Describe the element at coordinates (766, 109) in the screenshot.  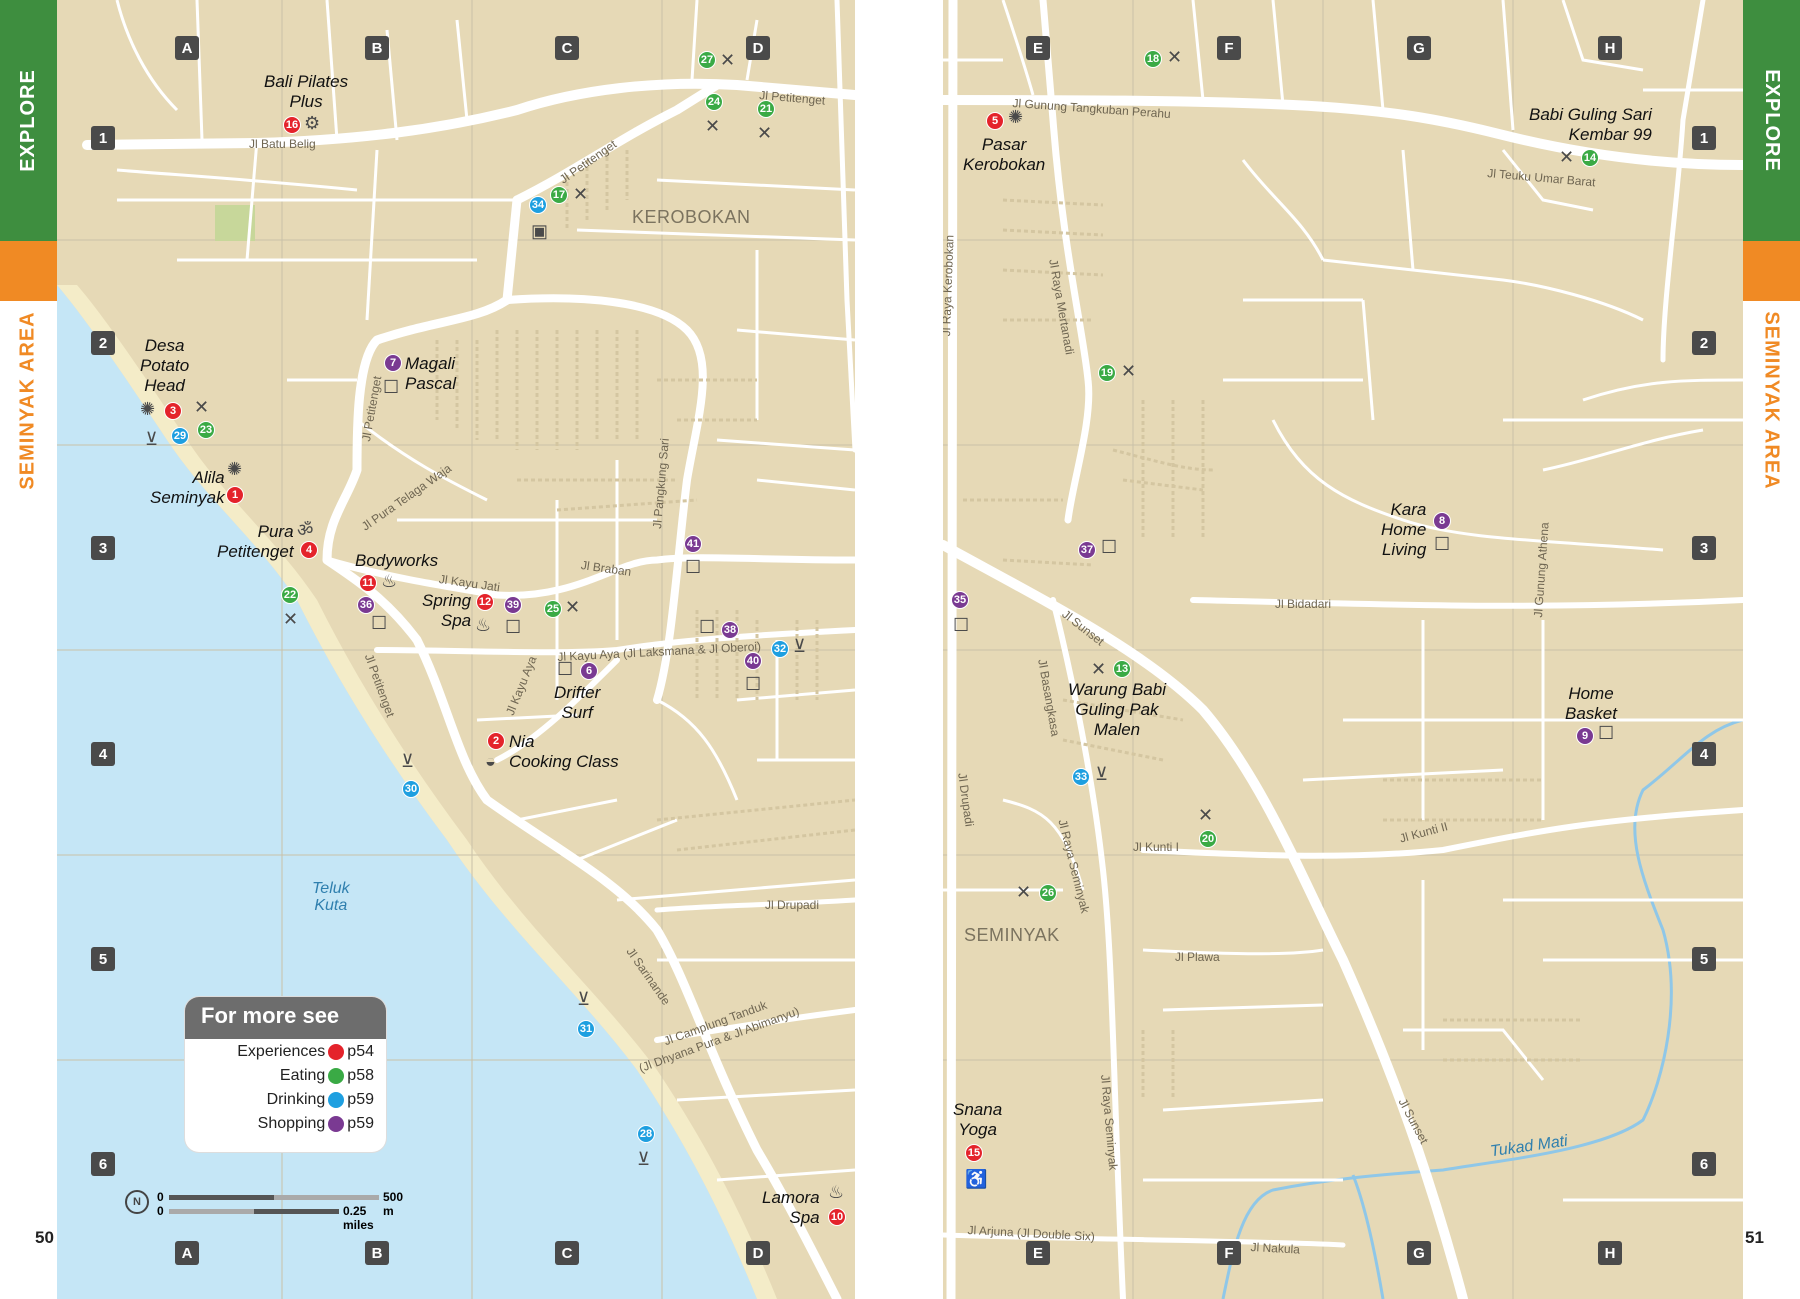
I see `poi-21: 21` at that location.